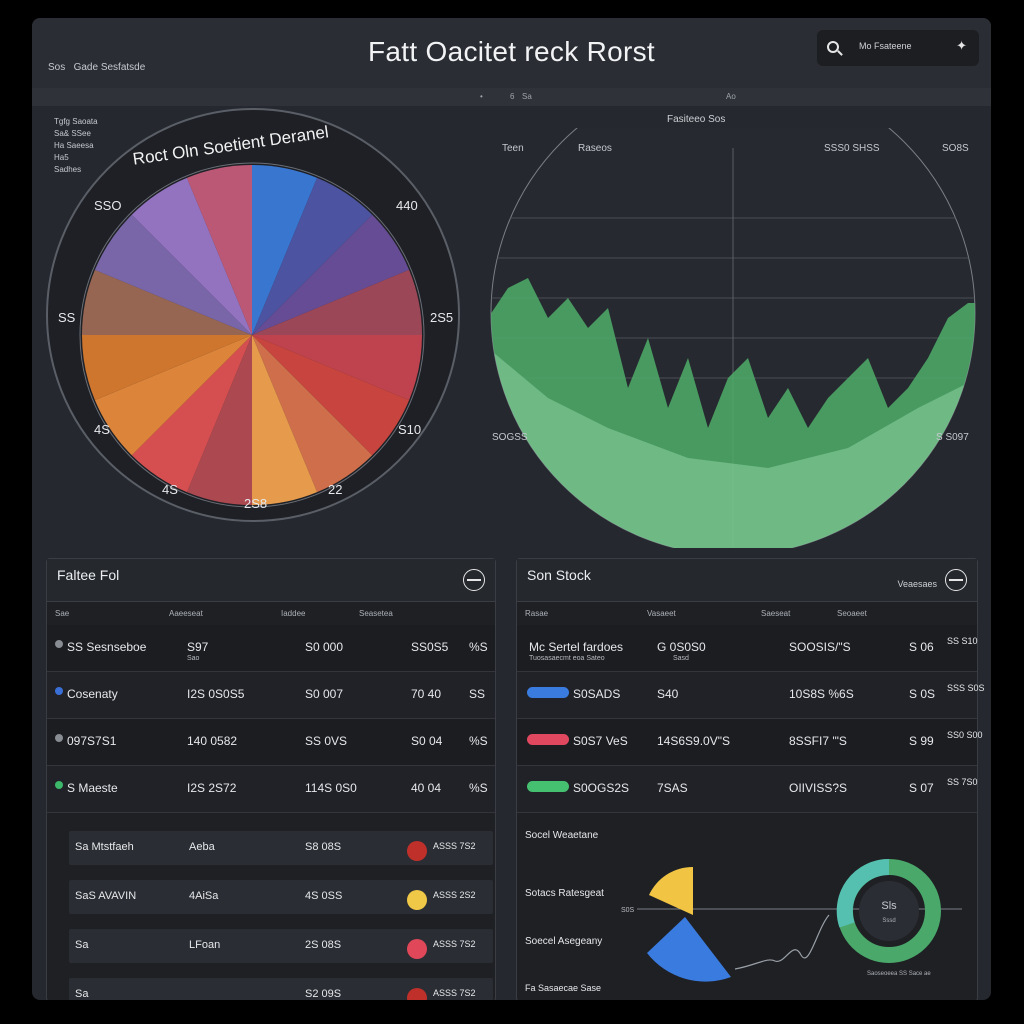 The width and height of the screenshot is (1024, 1024). What do you see at coordinates (271, 789) in the screenshot?
I see `table-row: S Maeste I2S 2S72 114S 0S0 40 04 %S` at bounding box center [271, 789].